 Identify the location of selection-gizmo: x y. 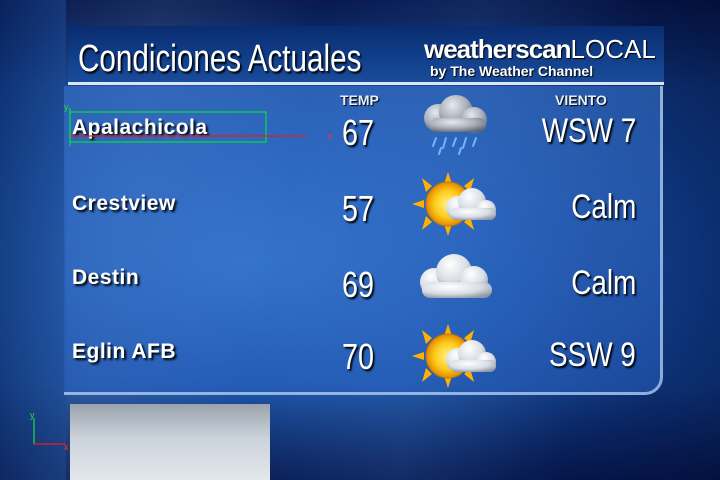
(198, 124).